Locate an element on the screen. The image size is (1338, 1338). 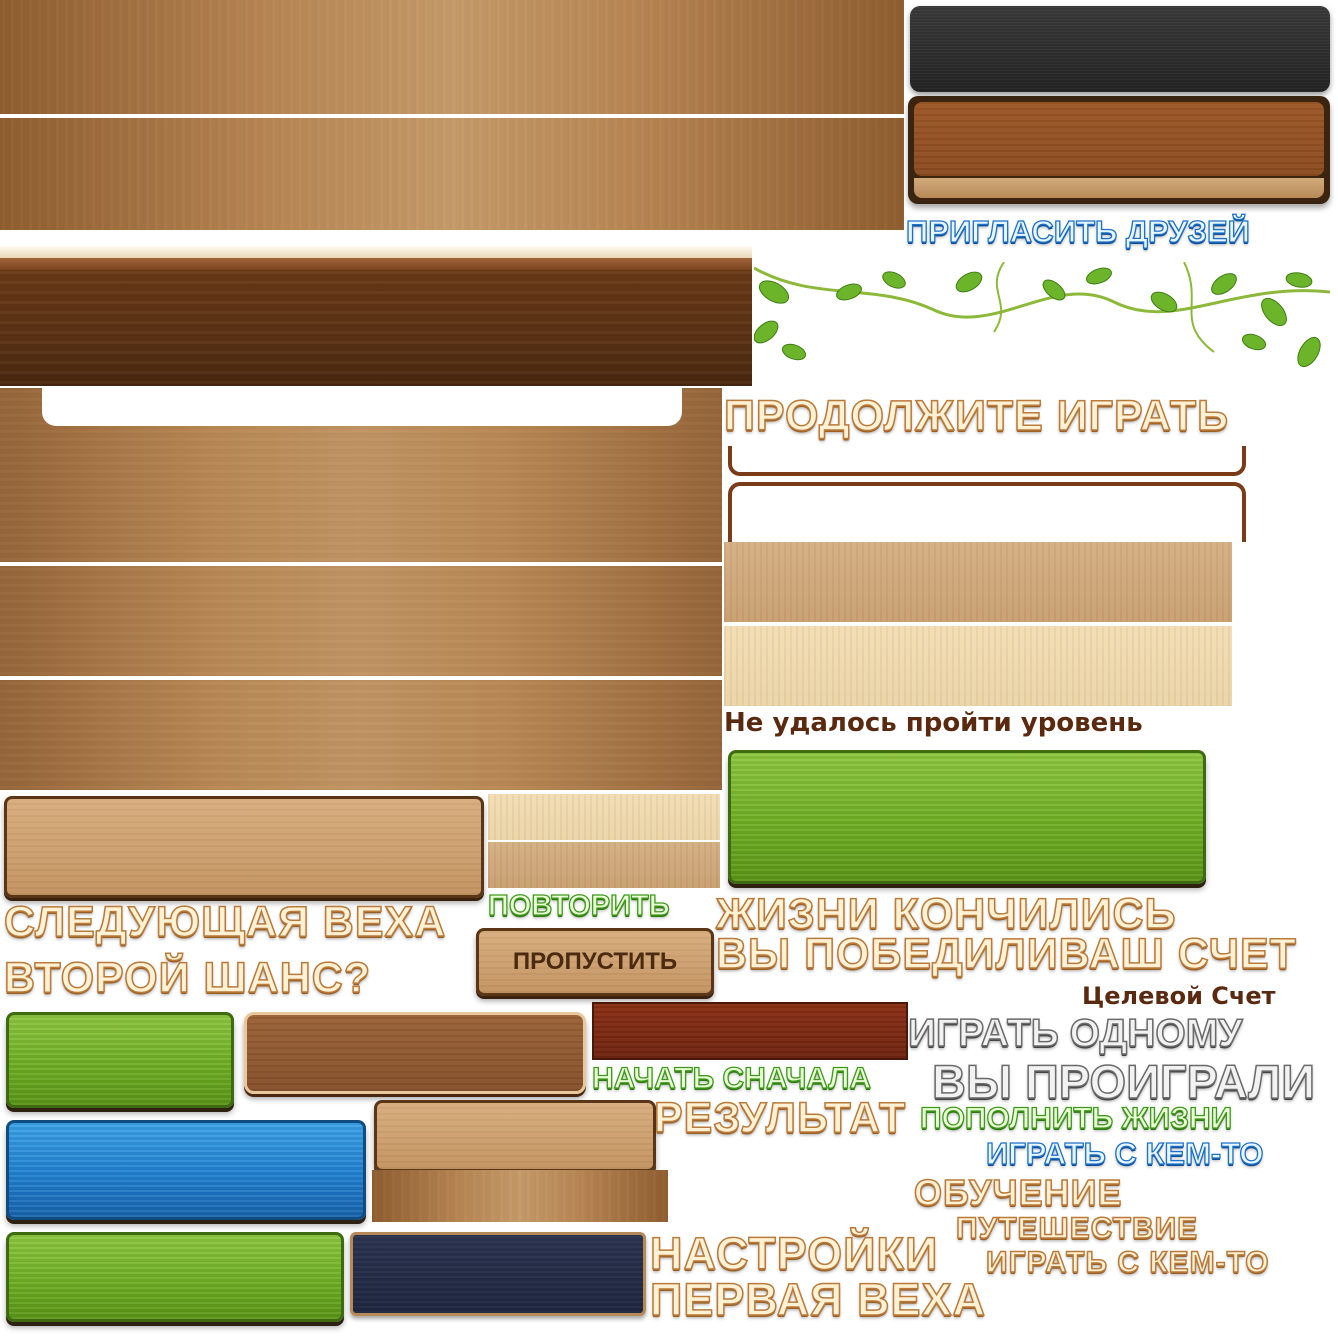
settings-label: НАСТРОЙКИ is located at coordinates (794, 1253).